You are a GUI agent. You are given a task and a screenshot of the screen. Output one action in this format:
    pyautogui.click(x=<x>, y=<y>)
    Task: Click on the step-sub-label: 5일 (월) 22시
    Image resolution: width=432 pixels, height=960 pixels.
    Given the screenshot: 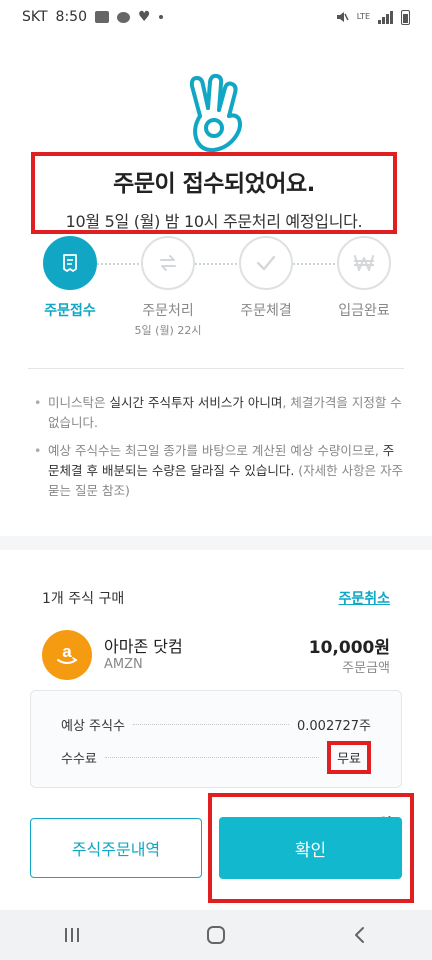 What is the action you would take?
    pyautogui.click(x=168, y=330)
    